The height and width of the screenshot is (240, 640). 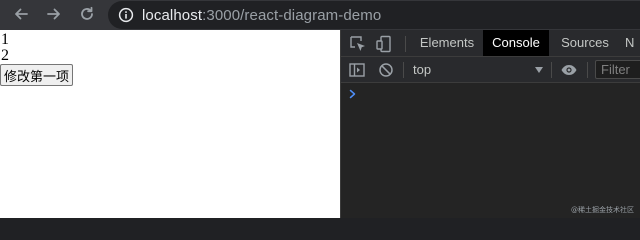 I want to click on info-icon, so click(x=126, y=15).